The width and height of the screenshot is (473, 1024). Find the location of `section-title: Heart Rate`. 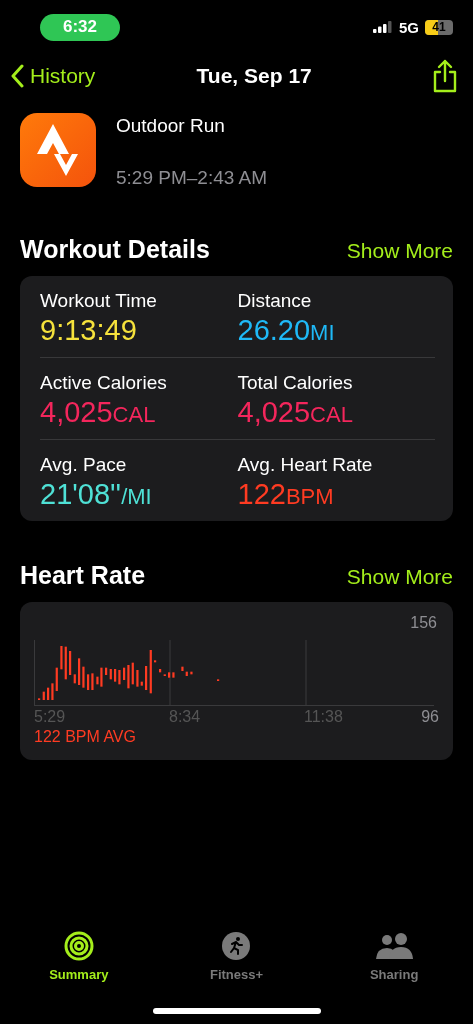

section-title: Heart Rate is located at coordinates (83, 575).